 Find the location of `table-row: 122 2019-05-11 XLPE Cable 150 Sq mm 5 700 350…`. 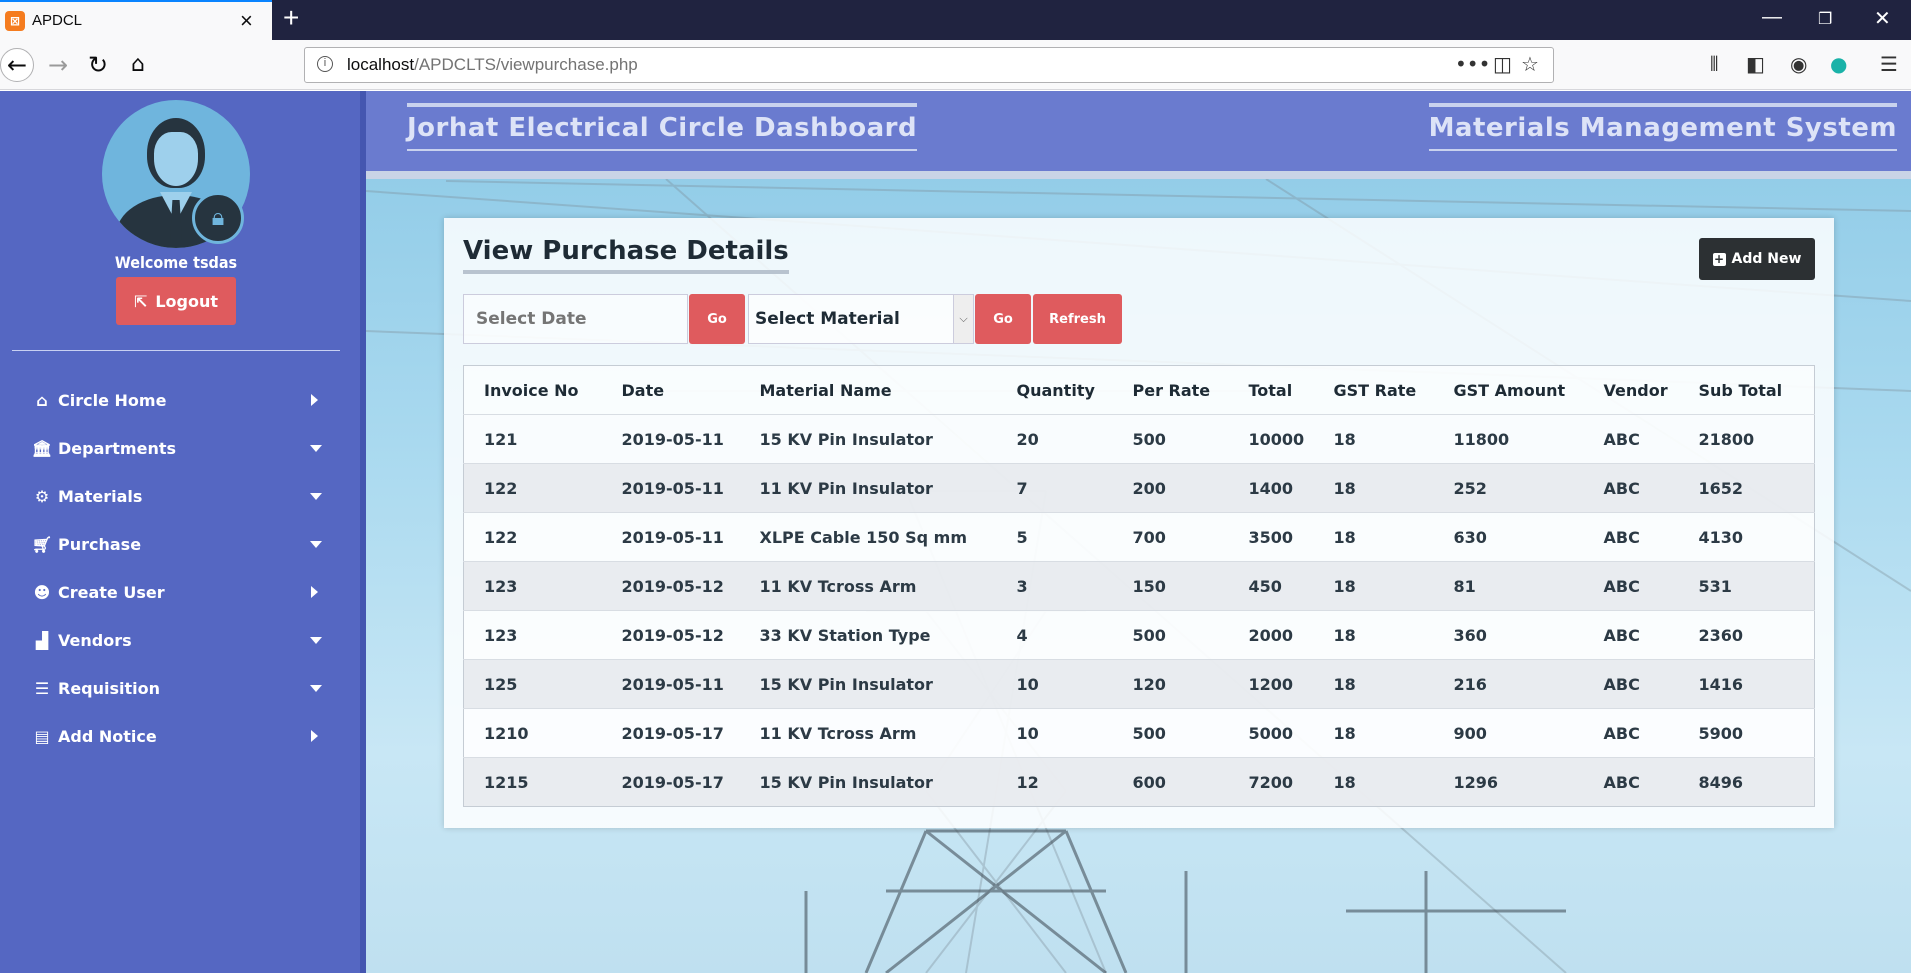

table-row: 122 2019-05-11 XLPE Cable 150 Sq mm 5 700 350… is located at coordinates (1139, 537).